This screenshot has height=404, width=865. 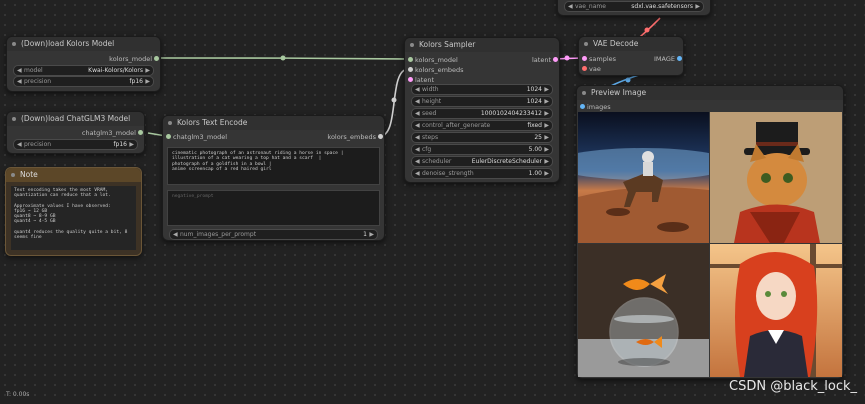 What do you see at coordinates (130, 59) in the screenshot?
I see `output-kolors-model: kolors_model` at bounding box center [130, 59].